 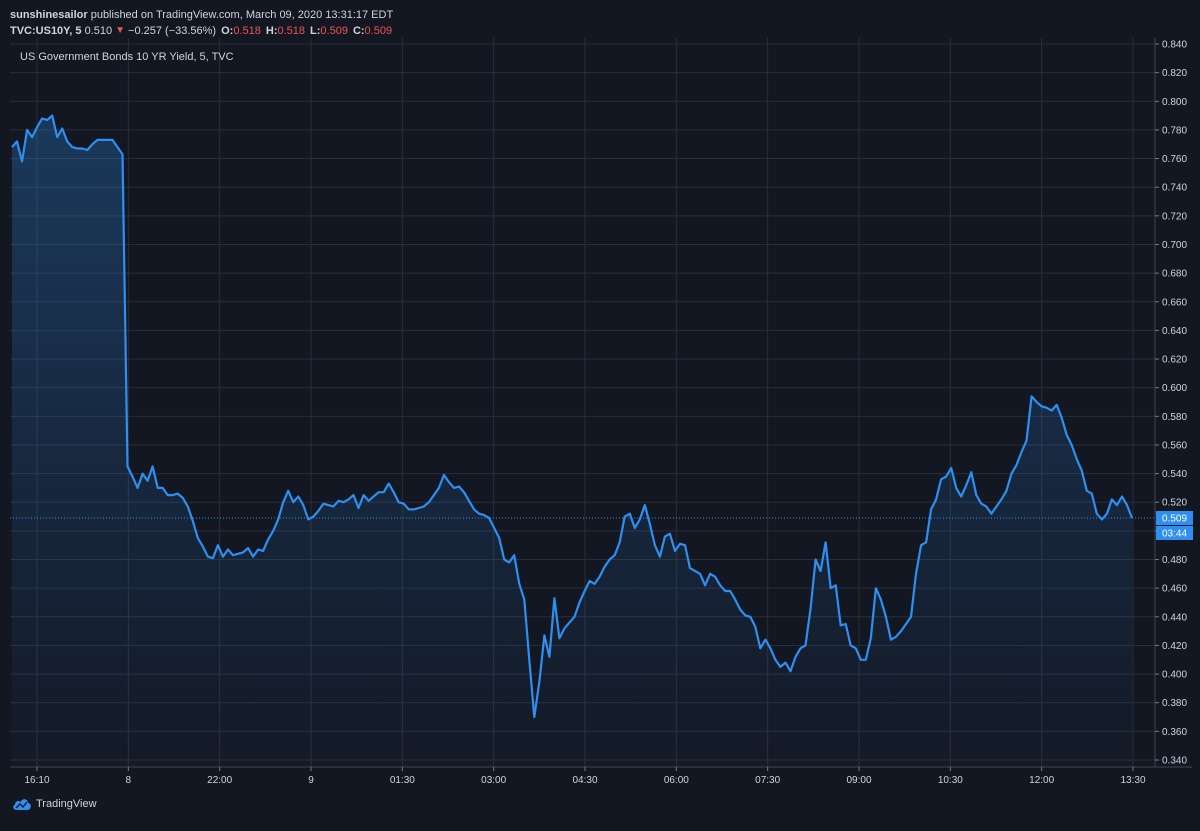 I want to click on open-label: O:, so click(x=227, y=31).